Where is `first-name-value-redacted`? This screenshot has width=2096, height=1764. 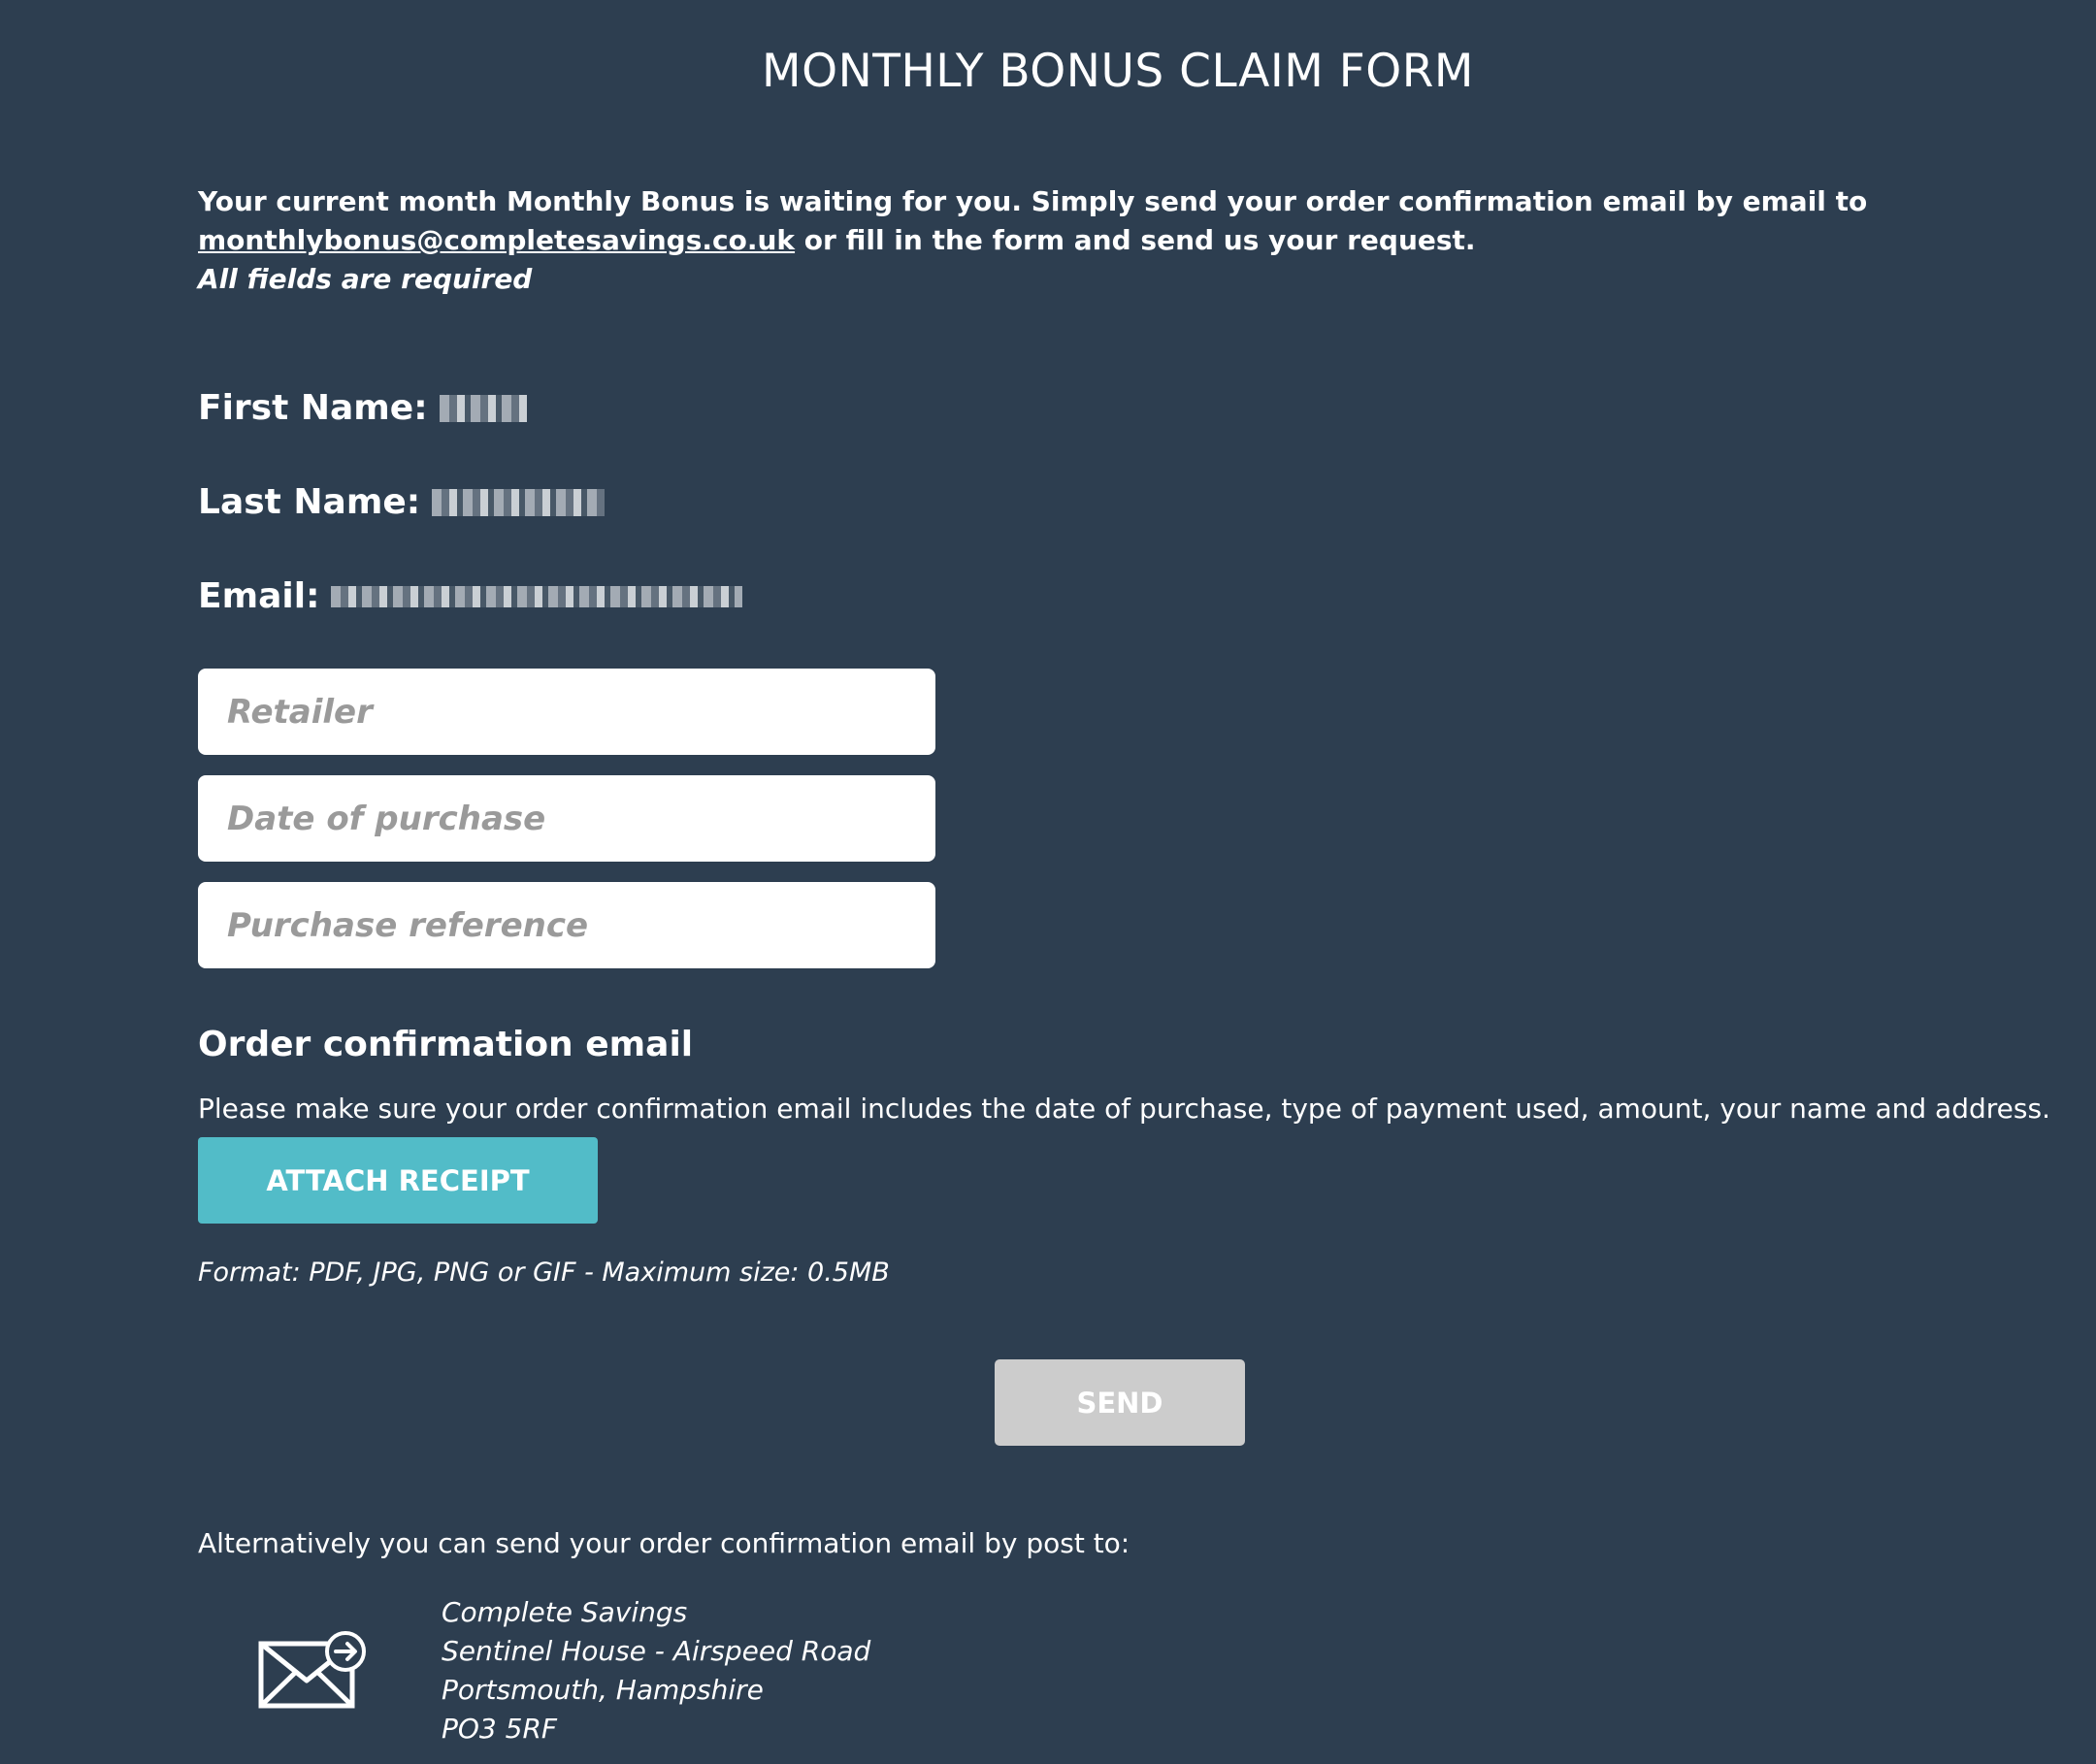
first-name-value-redacted is located at coordinates (483, 408).